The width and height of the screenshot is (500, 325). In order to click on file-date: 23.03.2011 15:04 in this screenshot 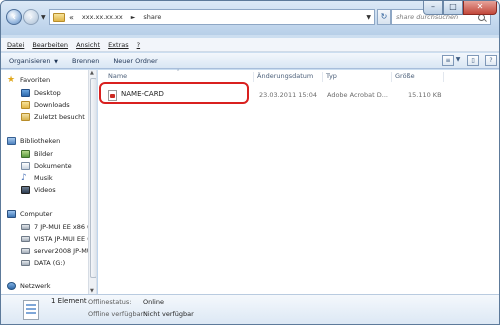, I will do `click(288, 95)`.